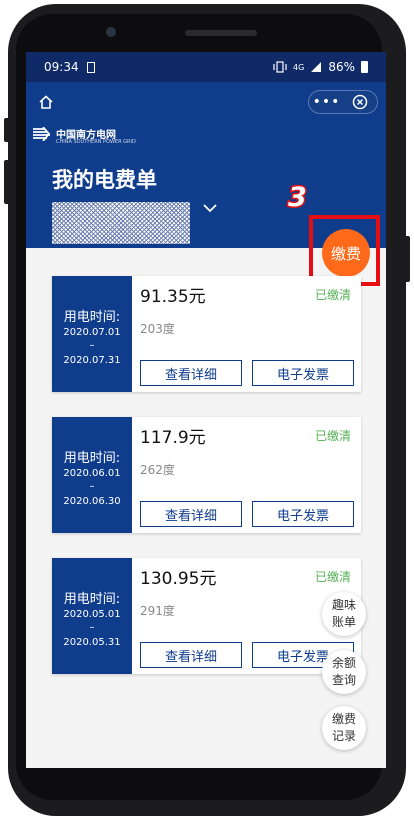  What do you see at coordinates (173, 438) in the screenshot?
I see `bill-amount: 117.9元` at bounding box center [173, 438].